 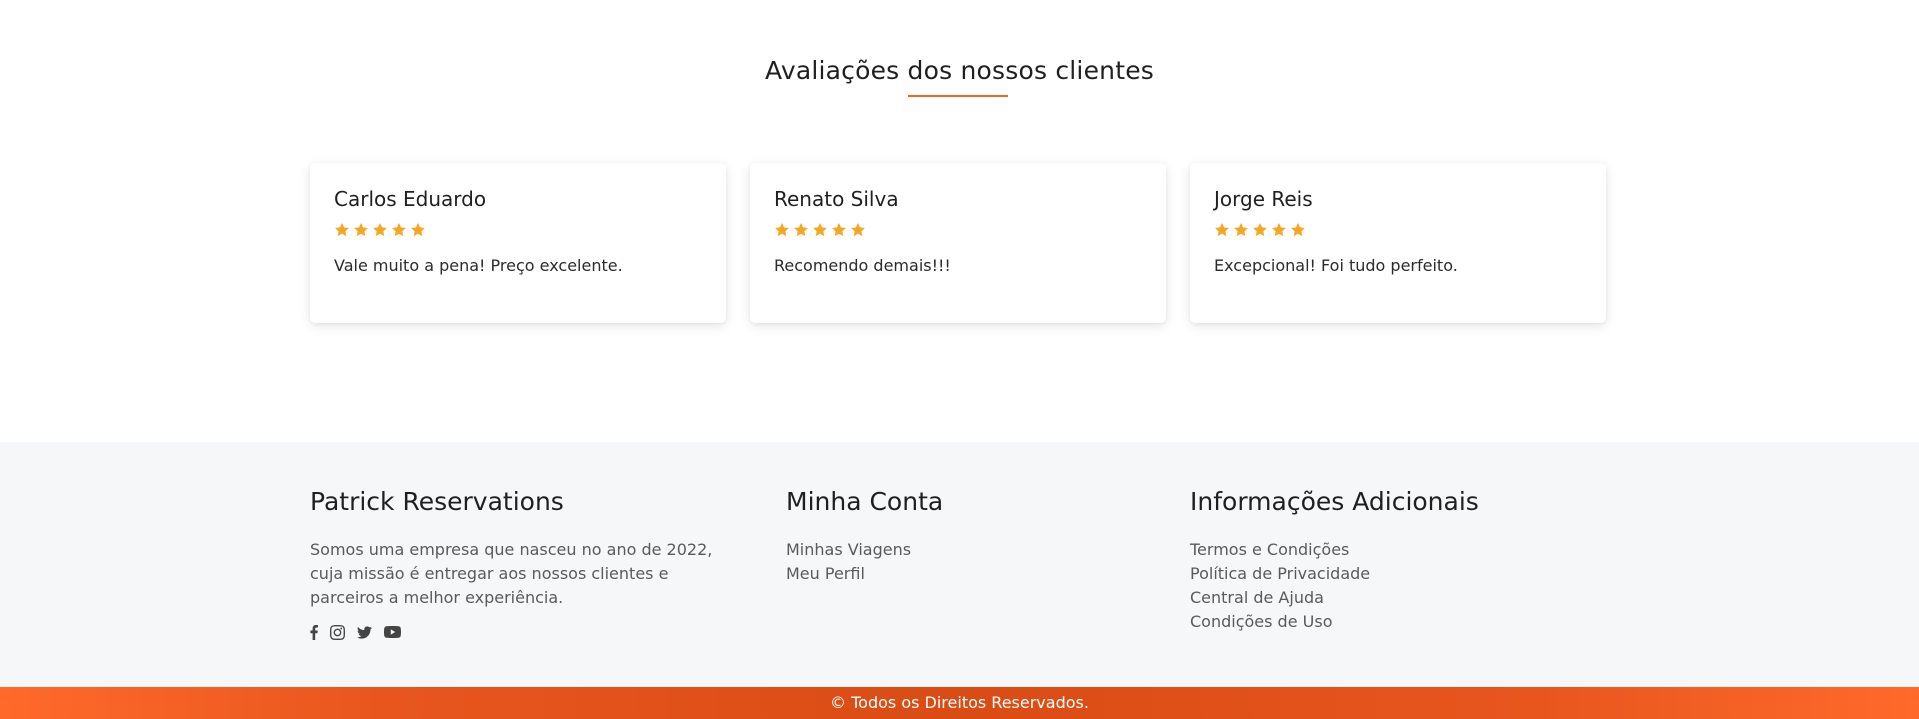 What do you see at coordinates (1336, 265) in the screenshot?
I see `review-text: Excepcional! Foi tudo perfeito.` at bounding box center [1336, 265].